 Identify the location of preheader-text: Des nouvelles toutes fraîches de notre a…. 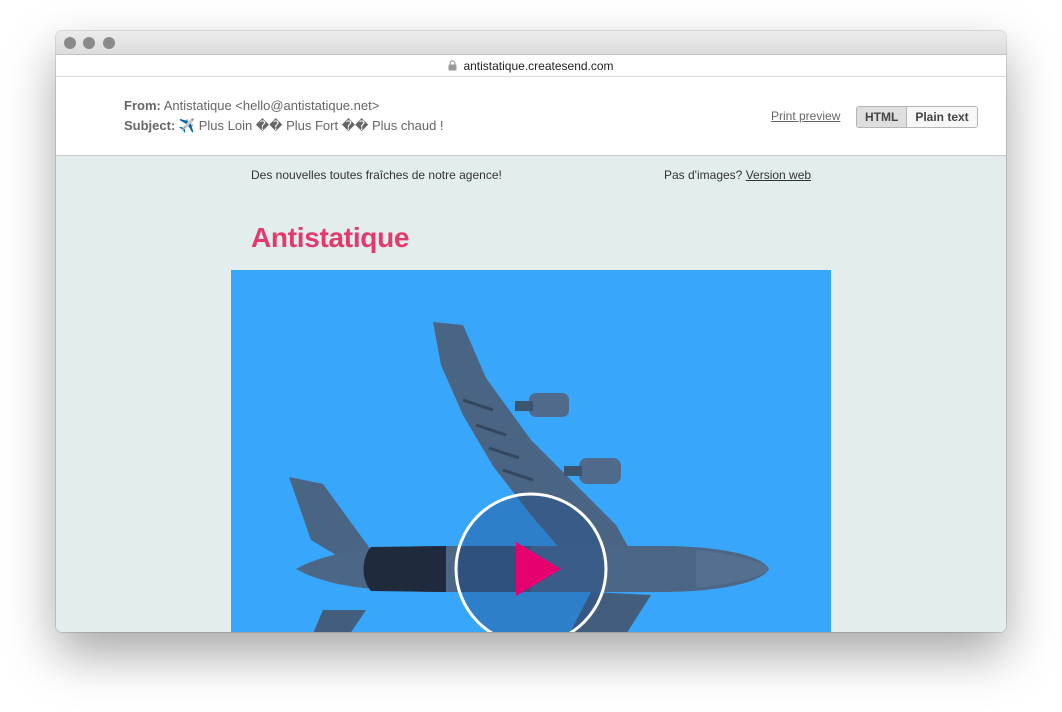
(376, 175).